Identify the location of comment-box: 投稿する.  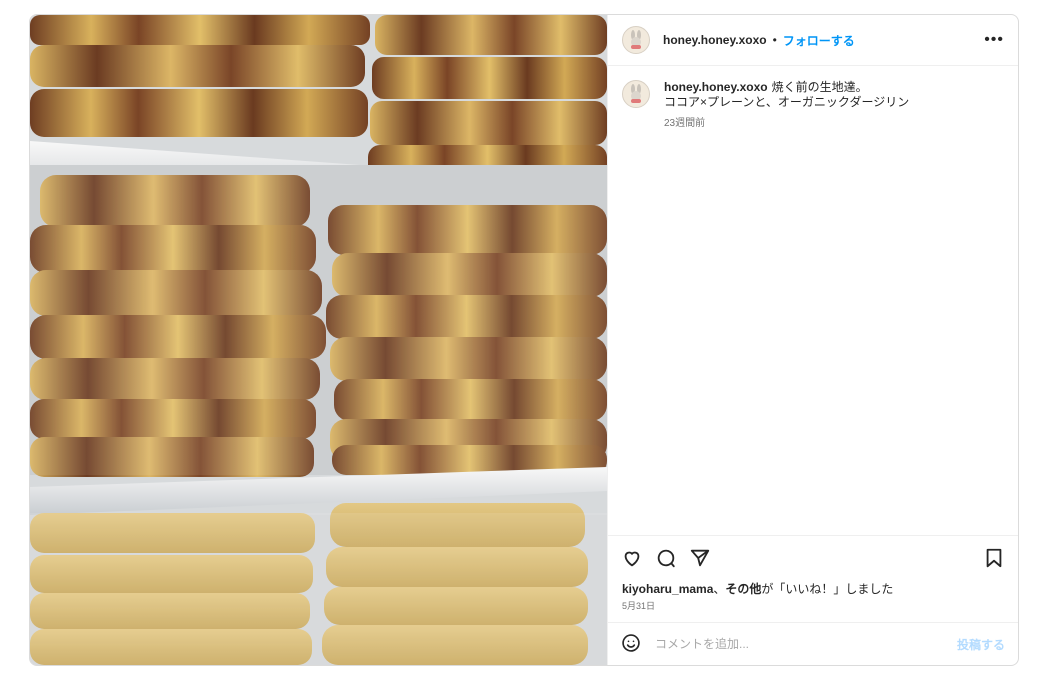
(813, 643).